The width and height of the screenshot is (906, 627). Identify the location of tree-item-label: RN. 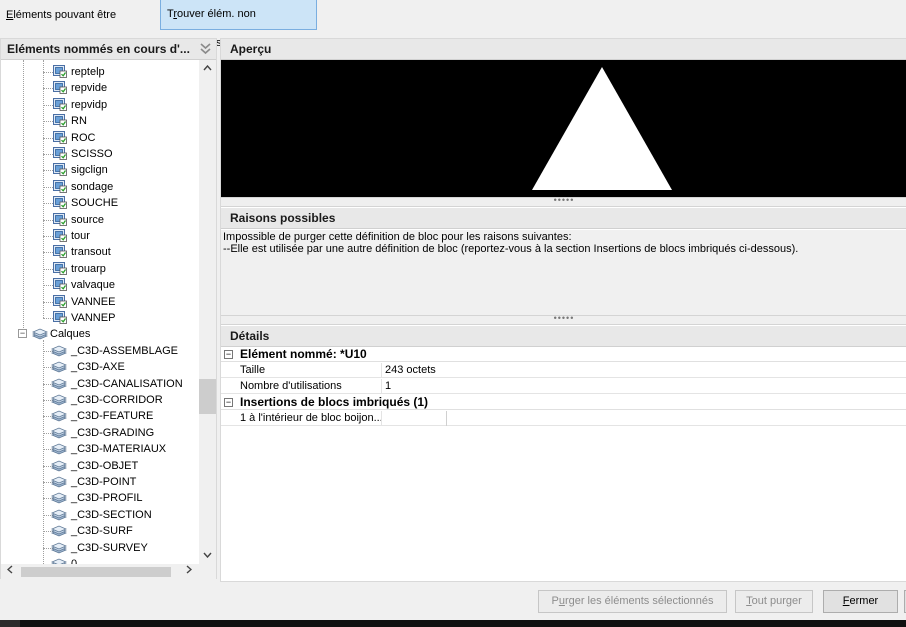
(79, 121).